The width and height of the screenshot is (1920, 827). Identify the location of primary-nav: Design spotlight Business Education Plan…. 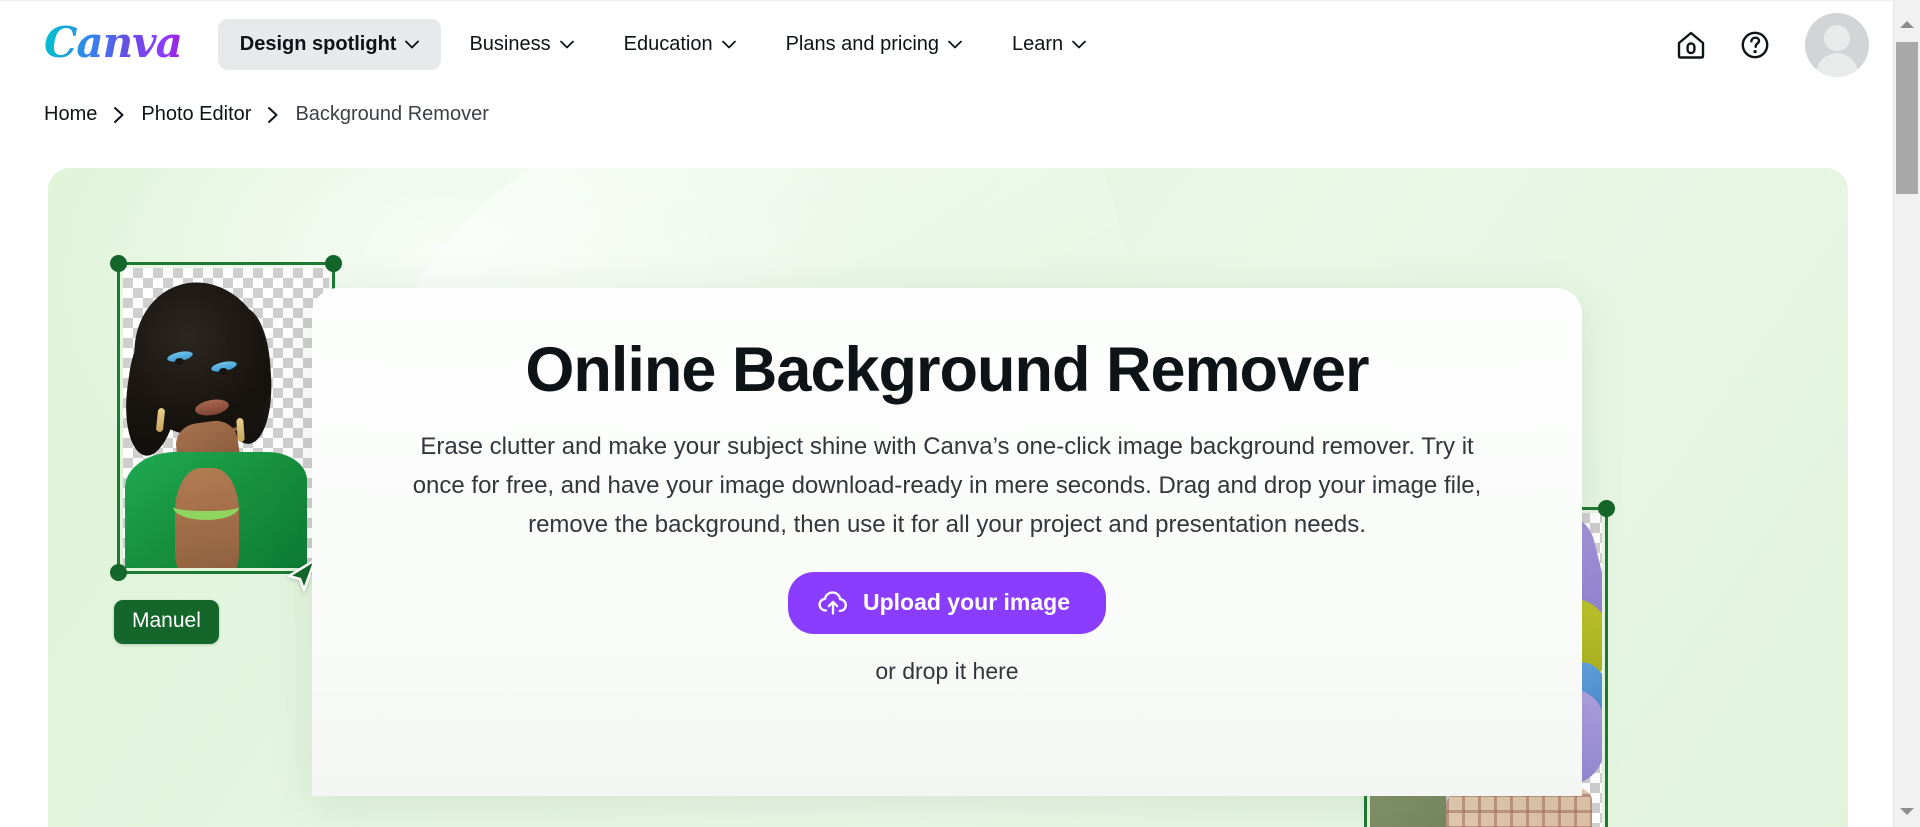
(662, 44).